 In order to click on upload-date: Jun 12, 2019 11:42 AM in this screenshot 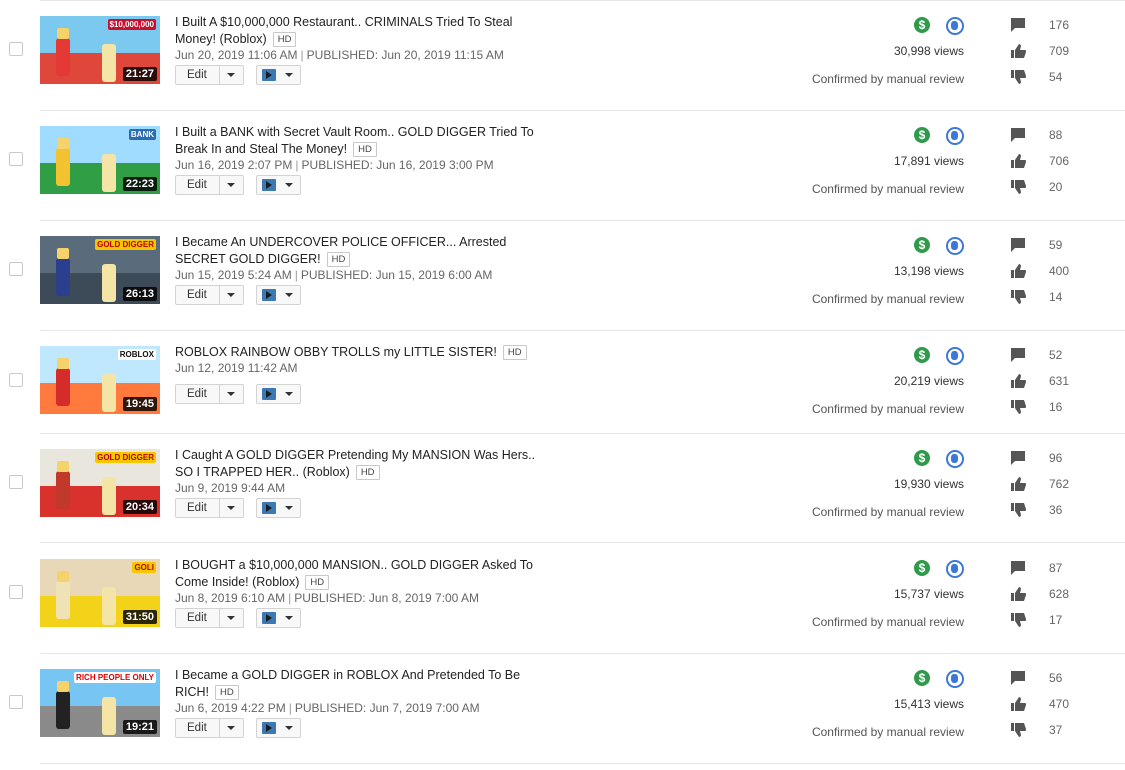, I will do `click(236, 368)`.